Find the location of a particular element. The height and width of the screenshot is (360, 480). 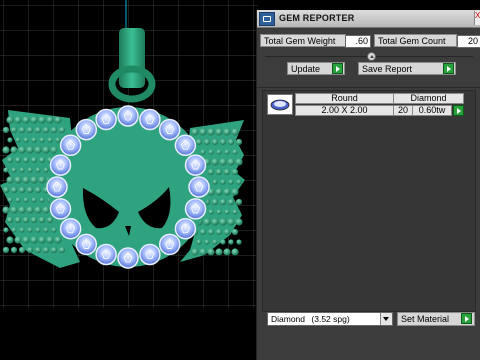

collapse-toggle-icon is located at coordinates (371, 56).